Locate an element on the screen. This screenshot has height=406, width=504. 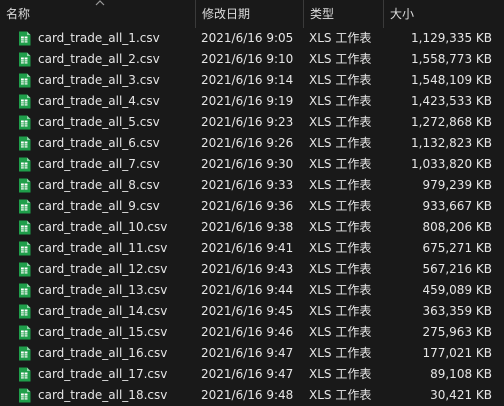
file-modified-date: 2021/6/16 9:30 is located at coordinates (247, 164).